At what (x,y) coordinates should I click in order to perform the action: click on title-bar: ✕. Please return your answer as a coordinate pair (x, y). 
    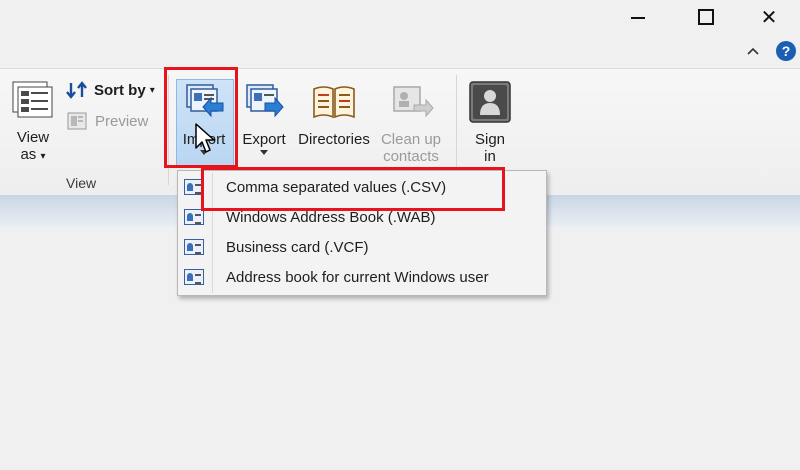
    Looking at the image, I should click on (400, 18).